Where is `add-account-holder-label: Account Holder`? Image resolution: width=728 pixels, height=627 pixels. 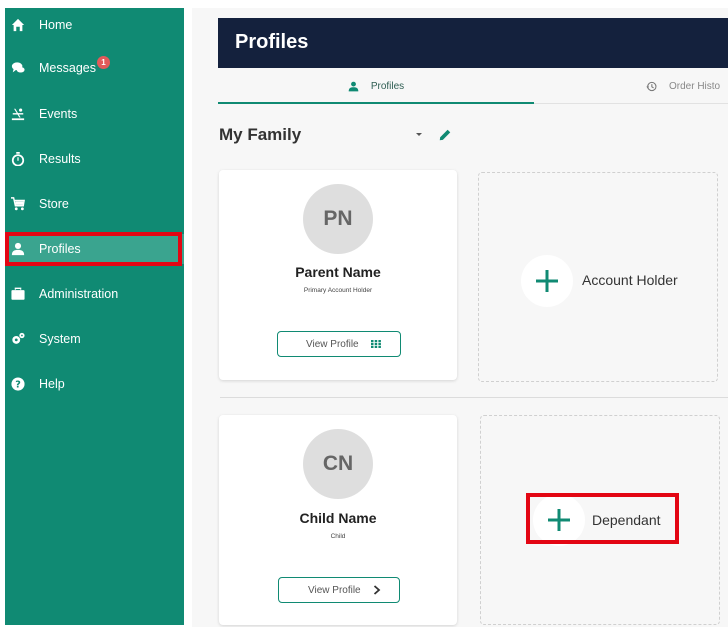 add-account-holder-label: Account Holder is located at coordinates (630, 280).